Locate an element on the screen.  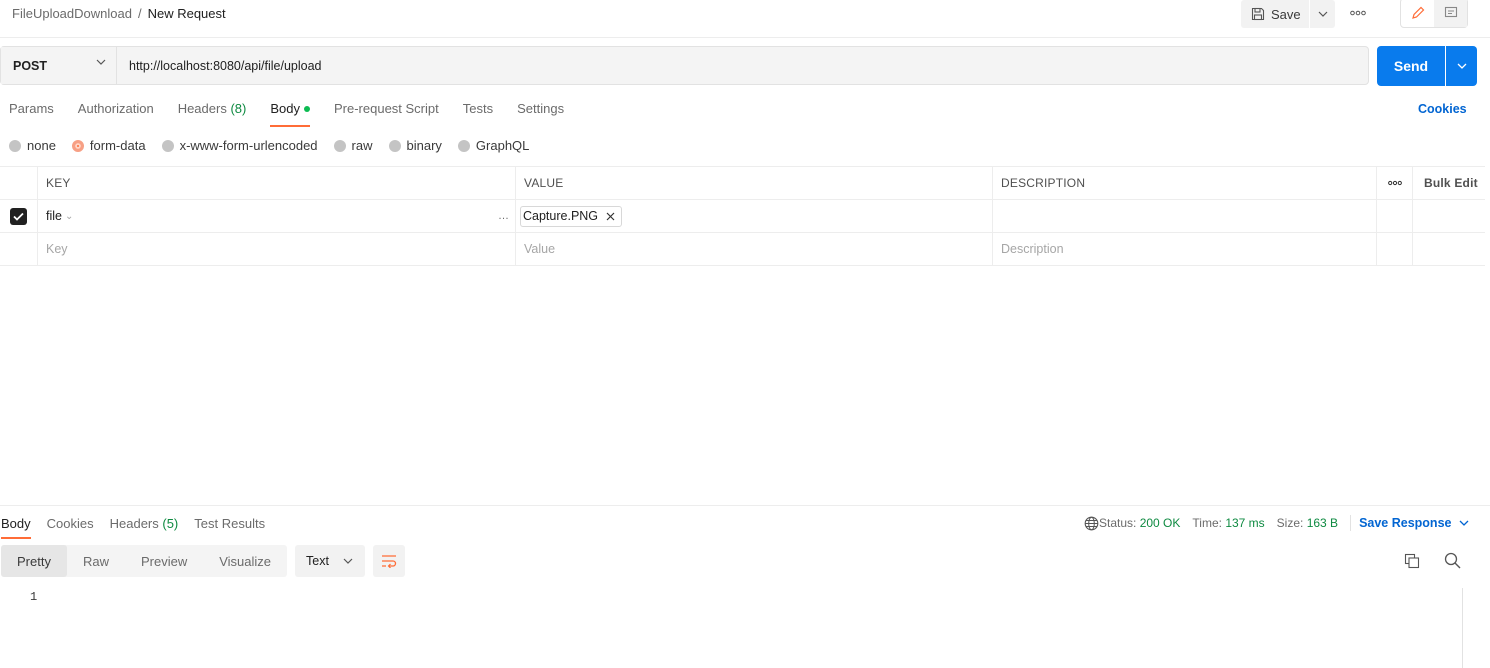
status-text: Status: 200 OK is located at coordinates (1139, 523).